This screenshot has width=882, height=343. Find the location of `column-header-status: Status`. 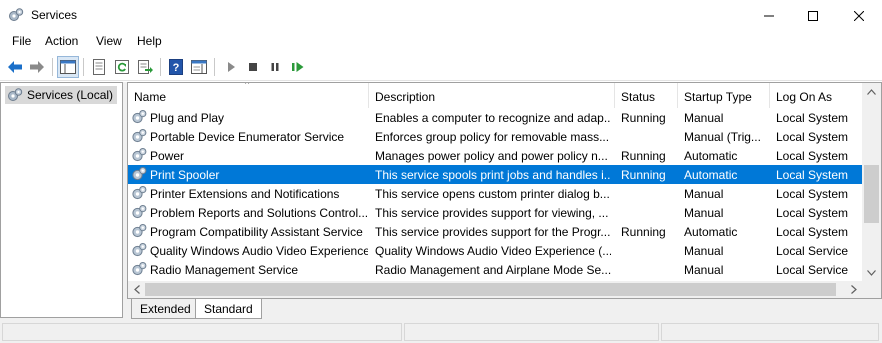

column-header-status: Status is located at coordinates (646, 95).